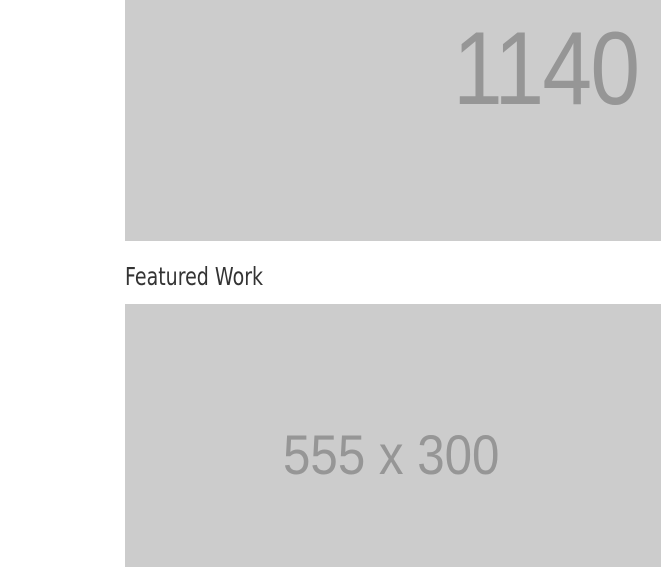  I want to click on hero-placeholder-label: 1140, so click(546, 69).